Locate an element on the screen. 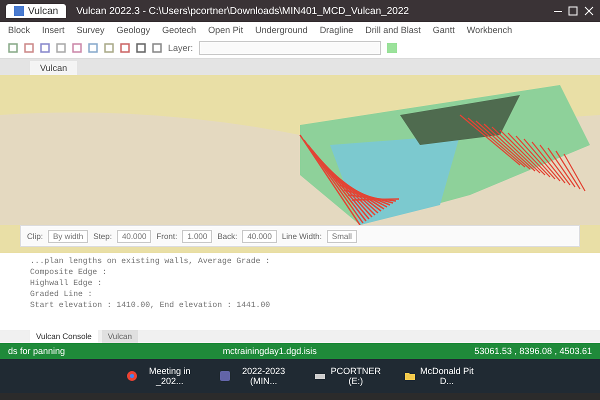  window-tab: Vulcan is located at coordinates (36, 11).